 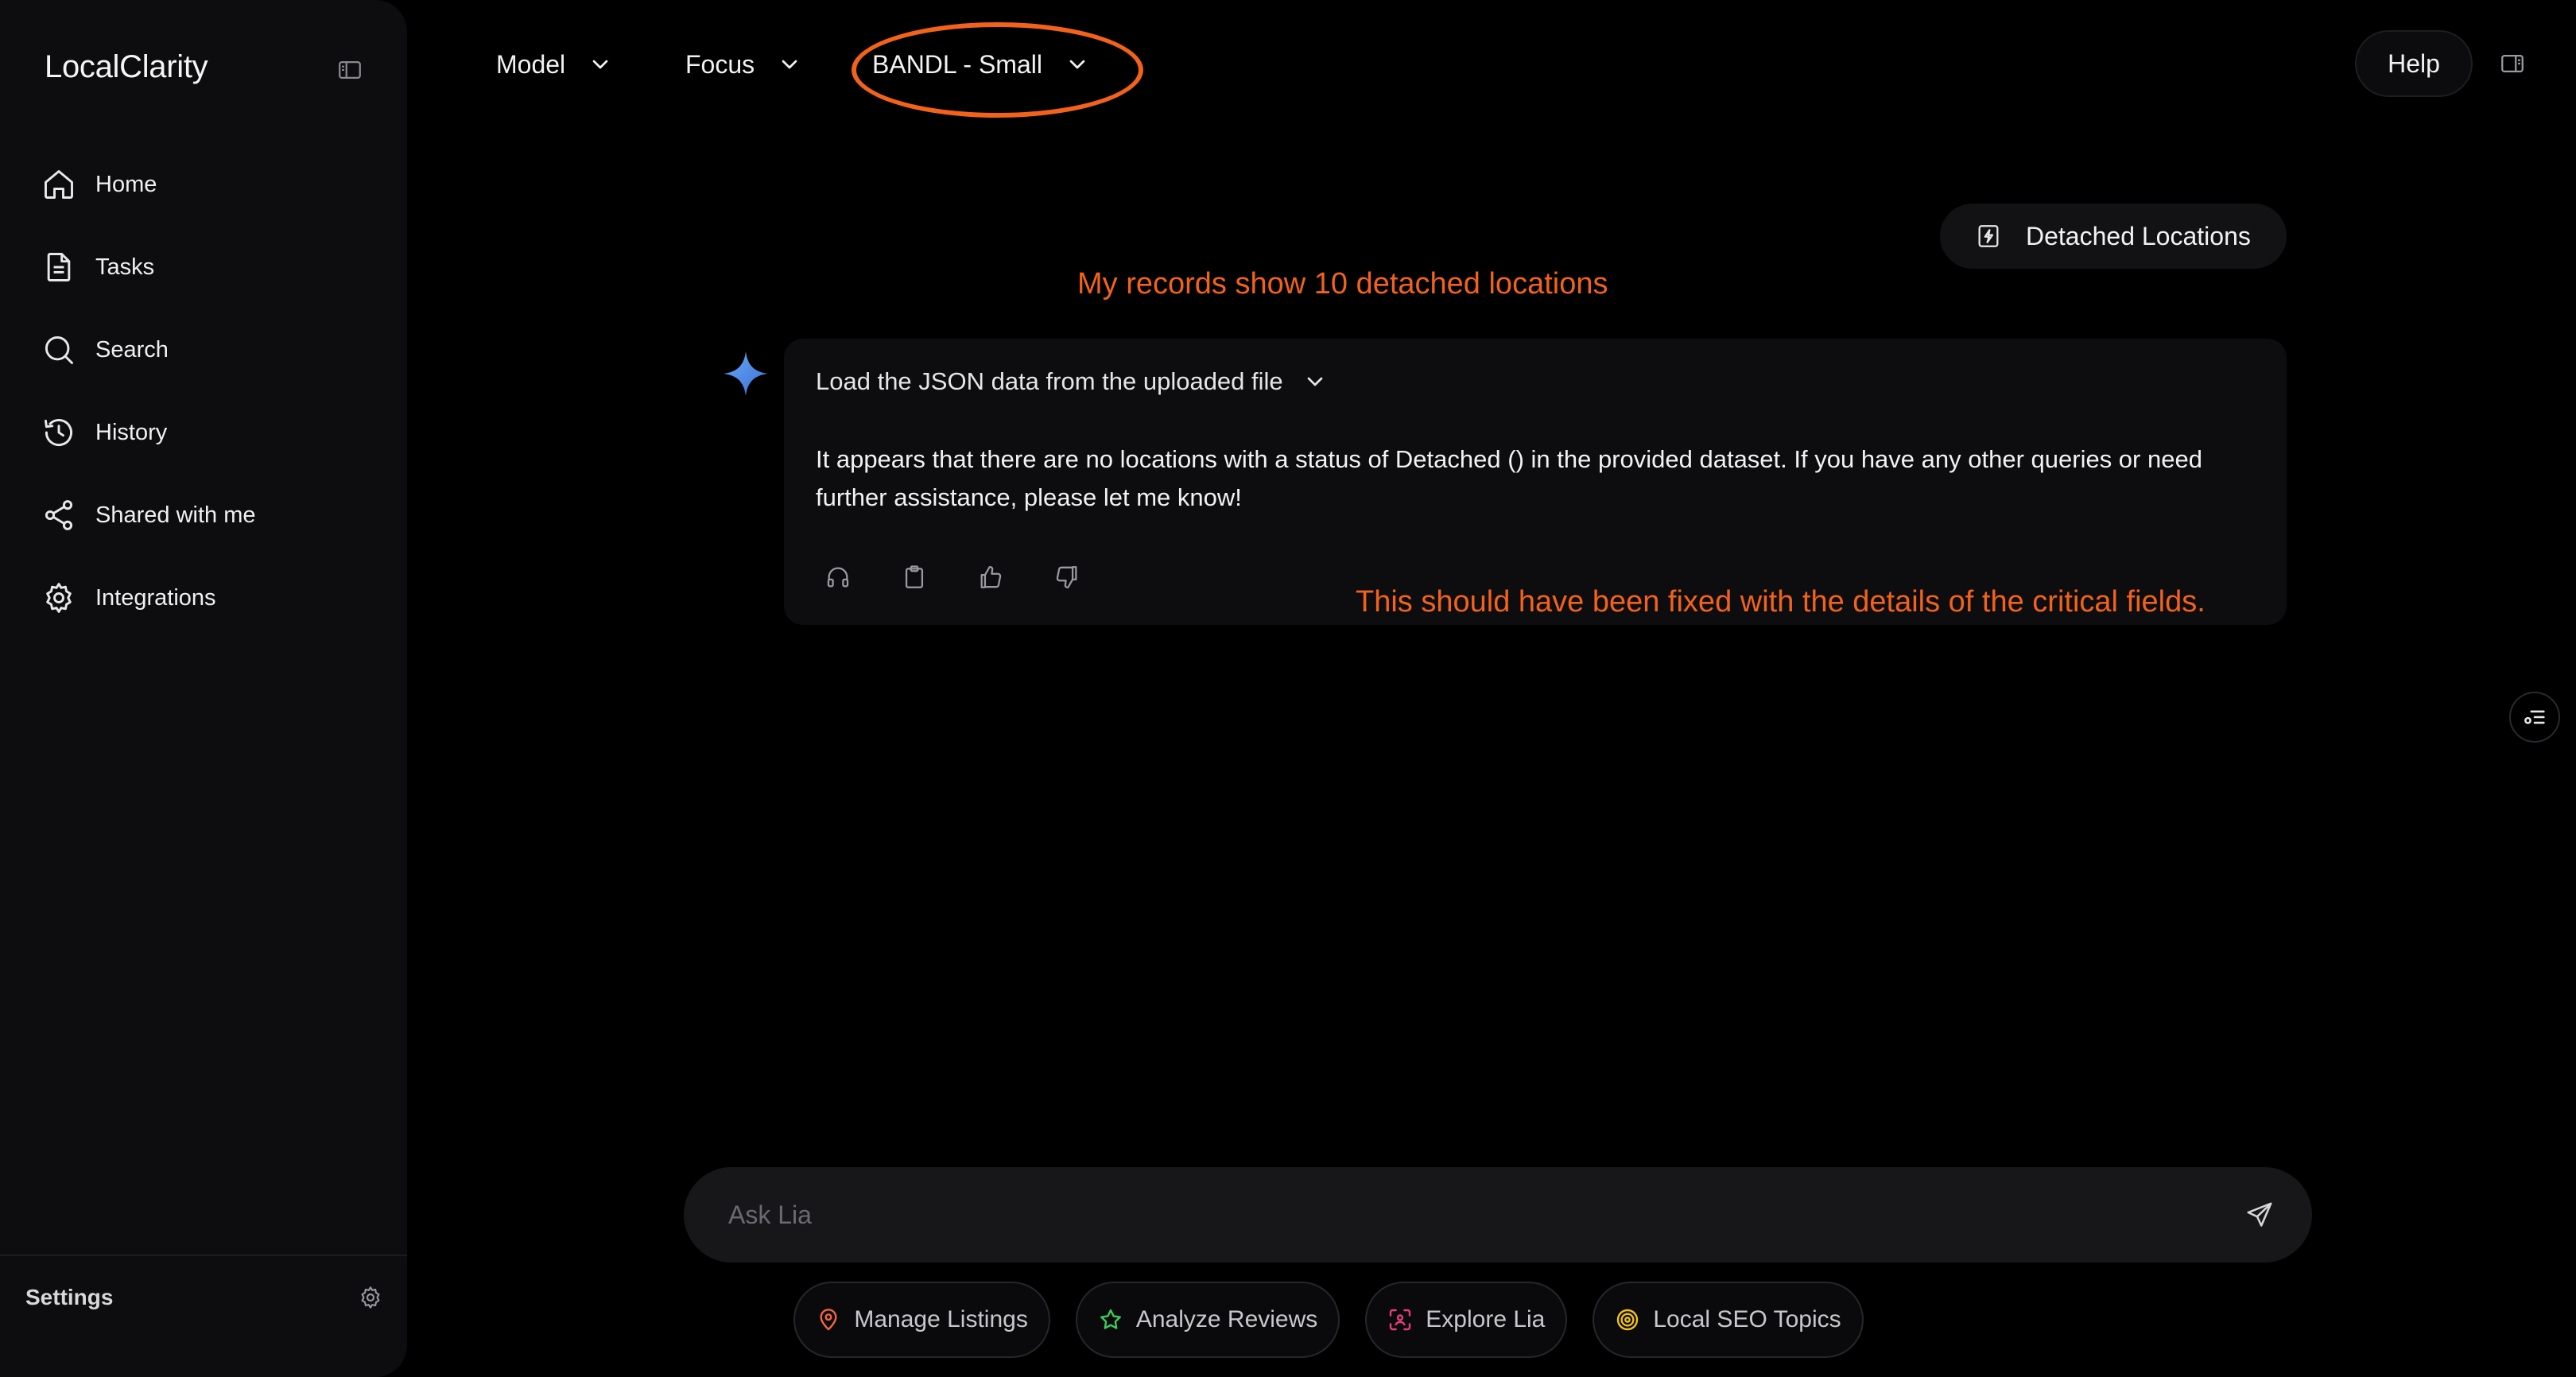 What do you see at coordinates (1226, 1319) in the screenshot?
I see `chip-label: Analyze Reviews` at bounding box center [1226, 1319].